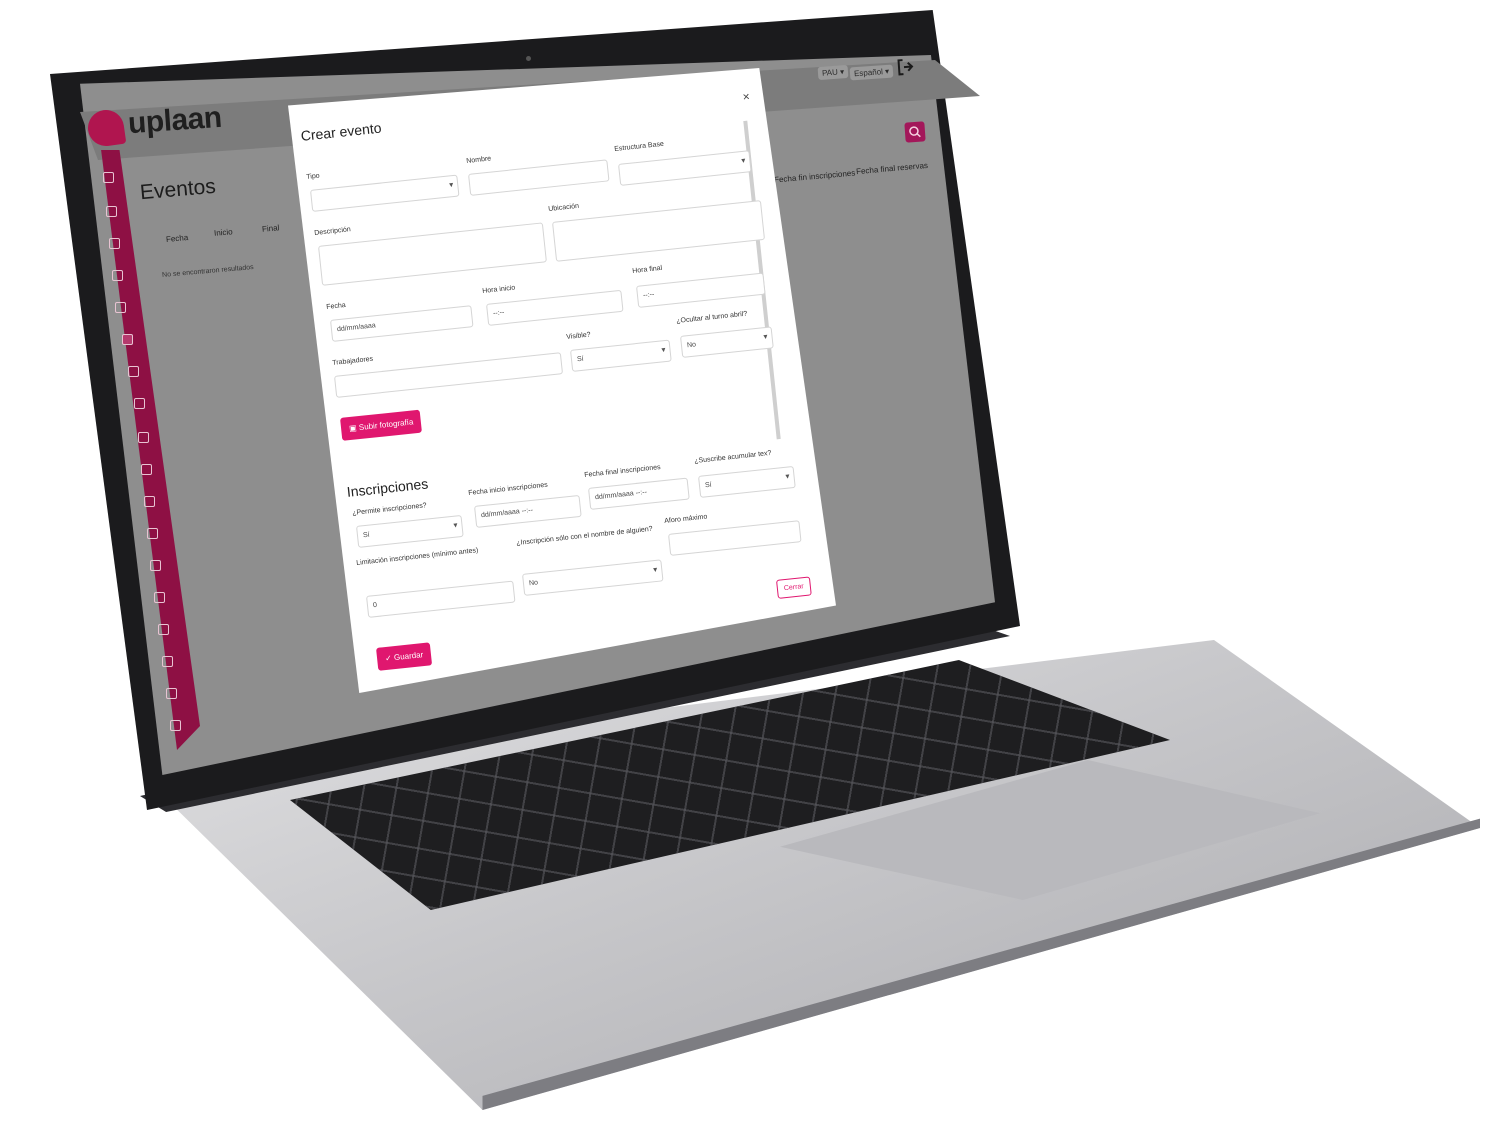  What do you see at coordinates (149, 501) in the screenshot?
I see `clock-icon` at bounding box center [149, 501].